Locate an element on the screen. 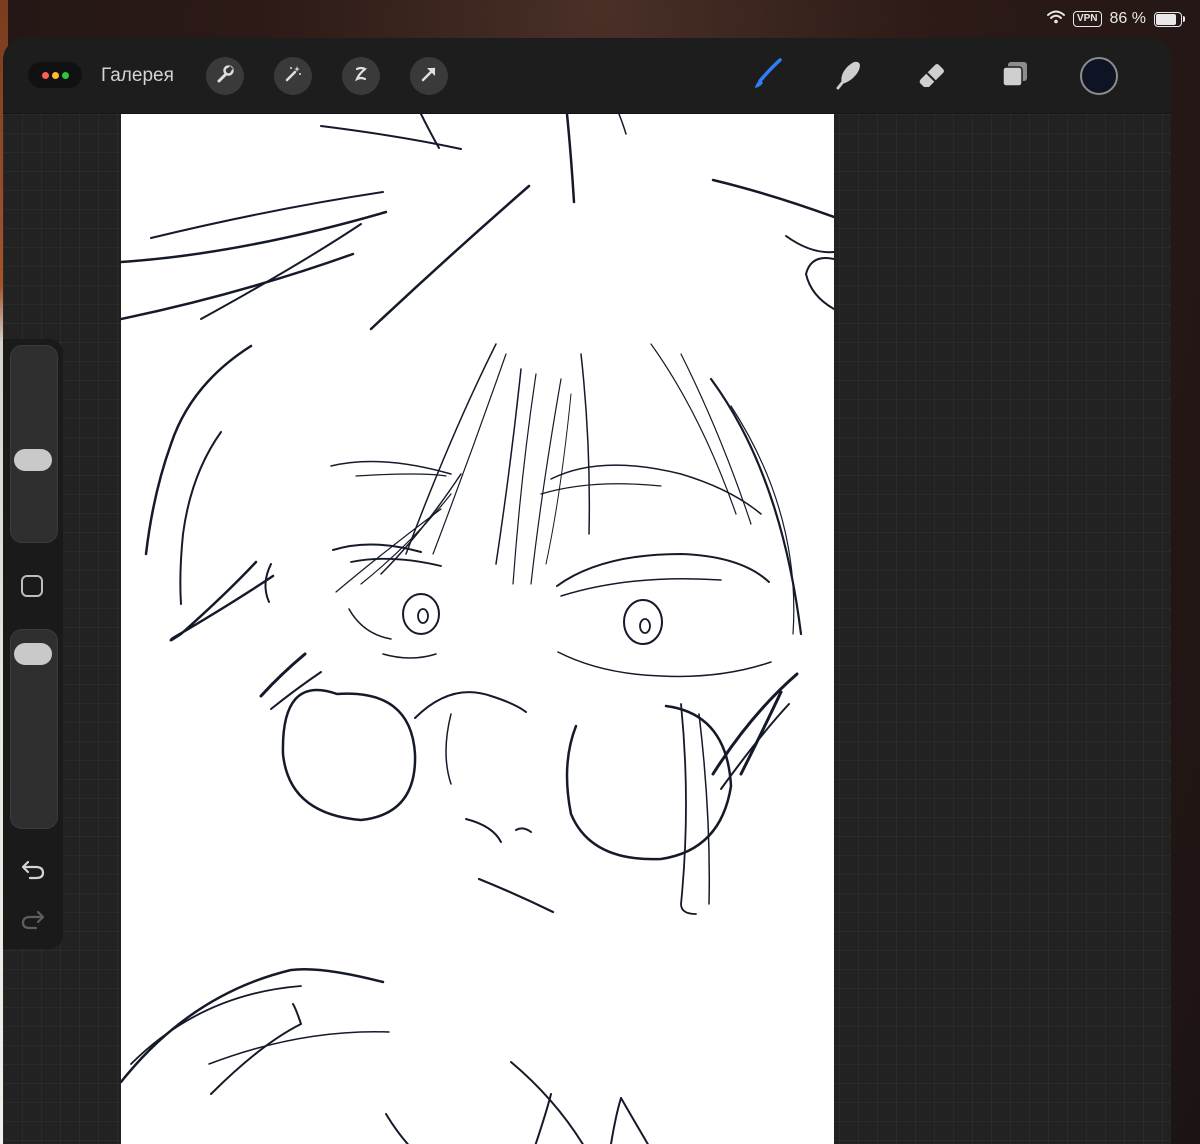 The width and height of the screenshot is (1200, 1144). transform-button is located at coordinates (429, 76).